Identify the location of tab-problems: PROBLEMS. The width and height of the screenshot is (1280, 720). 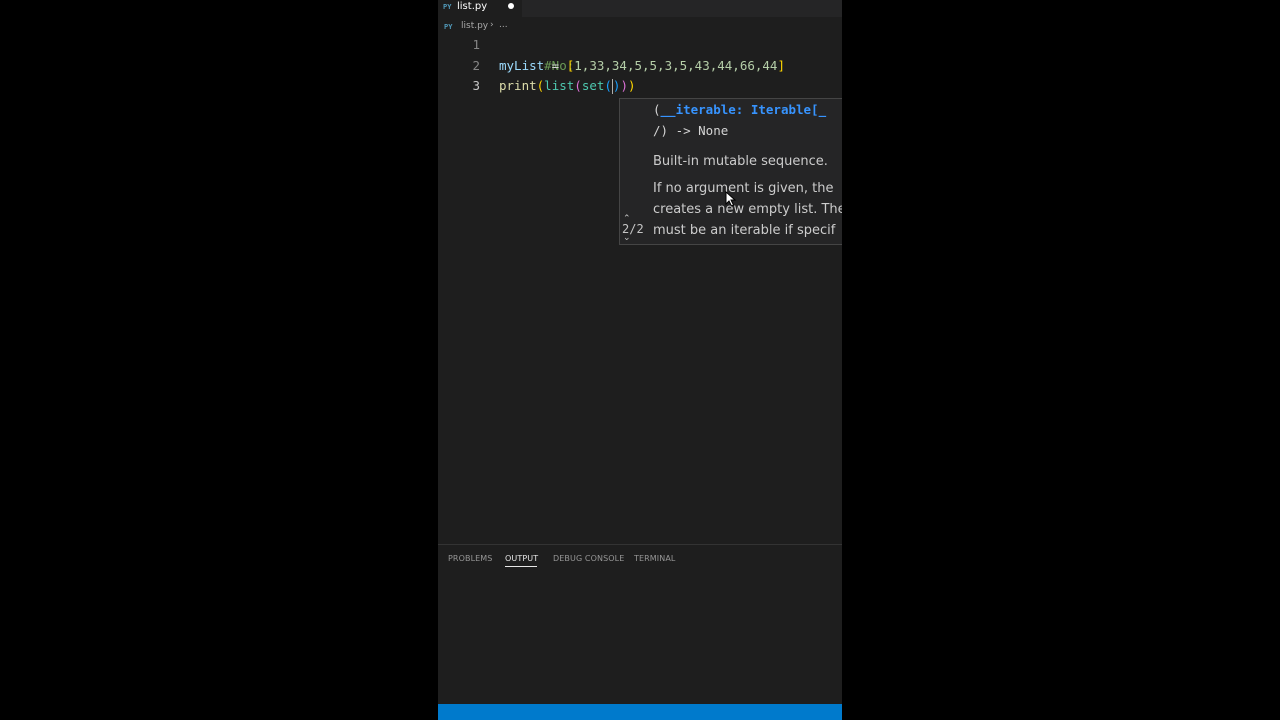
(470, 558).